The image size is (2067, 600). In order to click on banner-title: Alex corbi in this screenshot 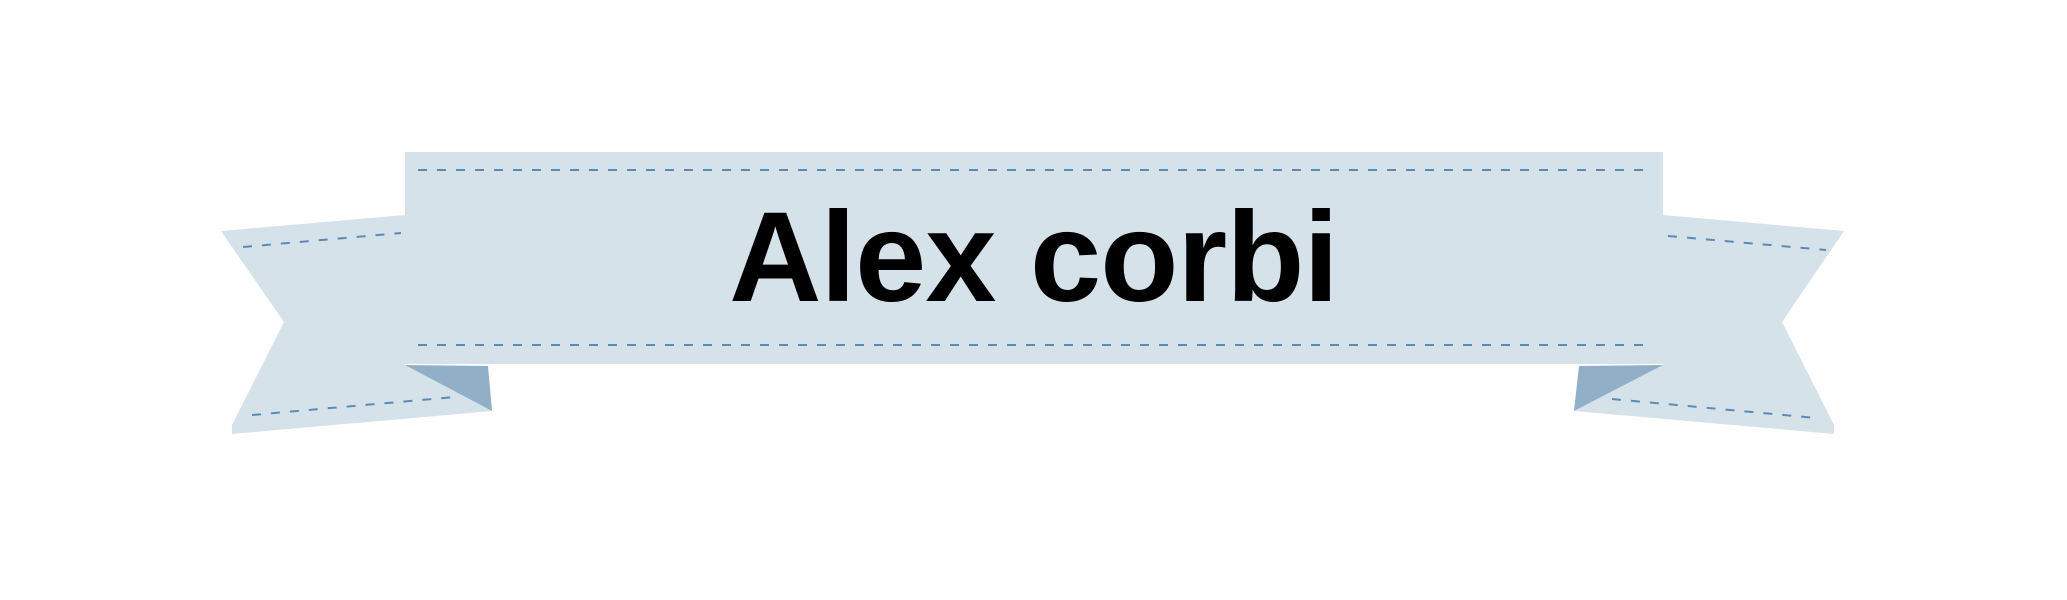, I will do `click(1034, 257)`.